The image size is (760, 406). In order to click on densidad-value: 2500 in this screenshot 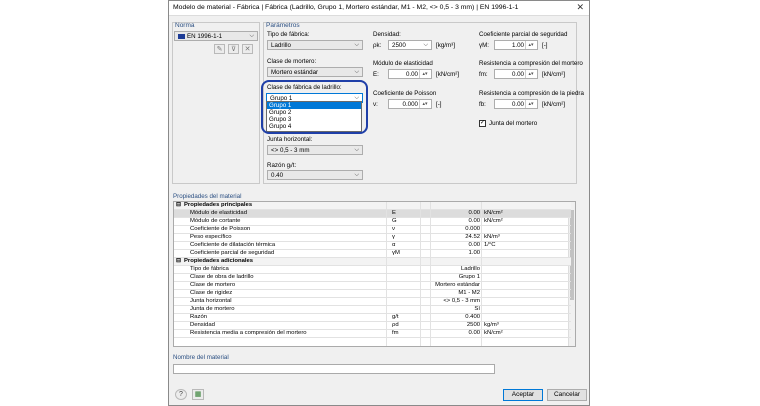, I will do `click(399, 45)`.